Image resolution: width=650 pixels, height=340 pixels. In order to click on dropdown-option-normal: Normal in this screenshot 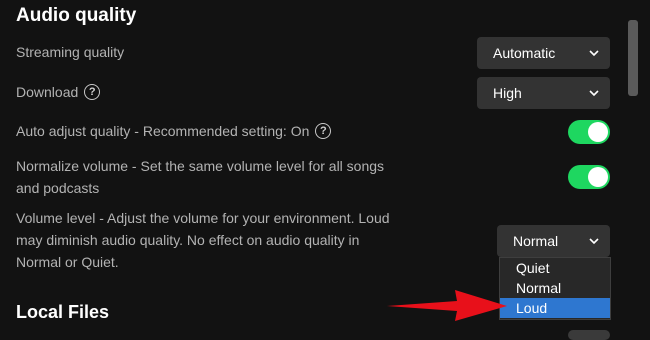, I will do `click(555, 288)`.